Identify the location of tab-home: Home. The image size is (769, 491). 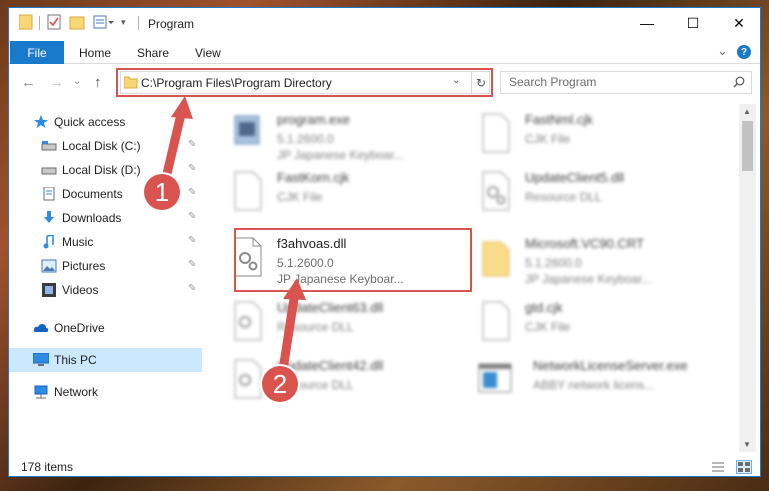
(95, 53).